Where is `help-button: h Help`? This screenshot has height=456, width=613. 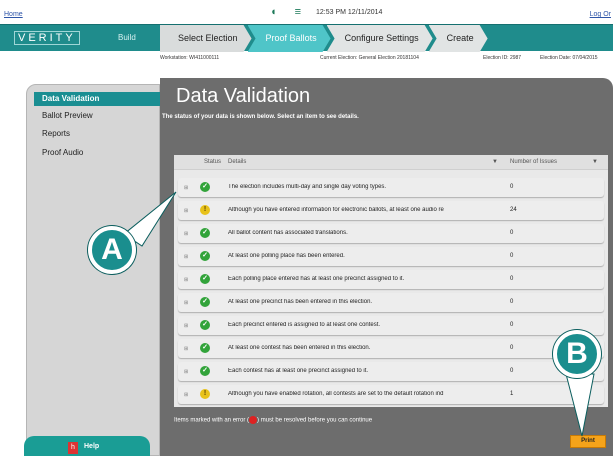 help-button: h Help is located at coordinates (87, 446).